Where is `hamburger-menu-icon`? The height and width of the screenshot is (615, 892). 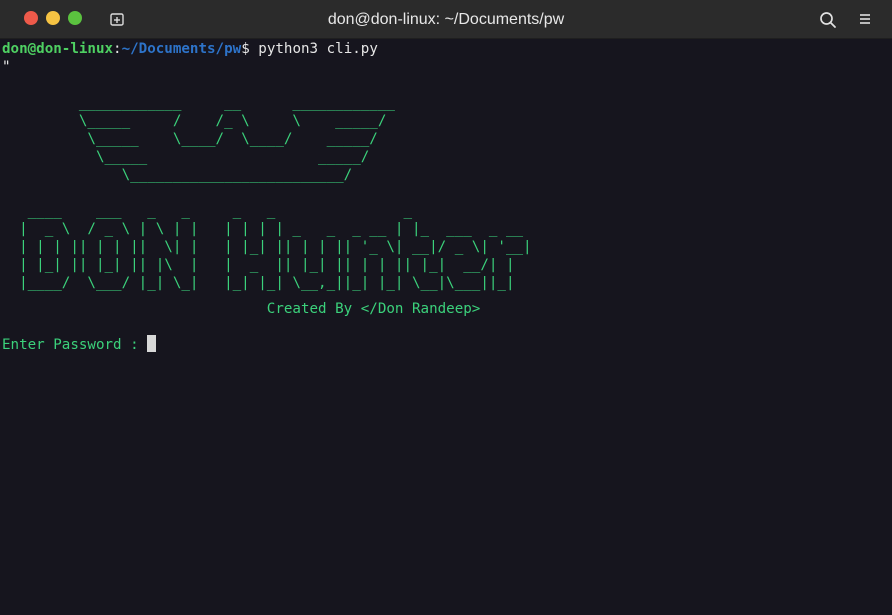
hamburger-menu-icon is located at coordinates (865, 19).